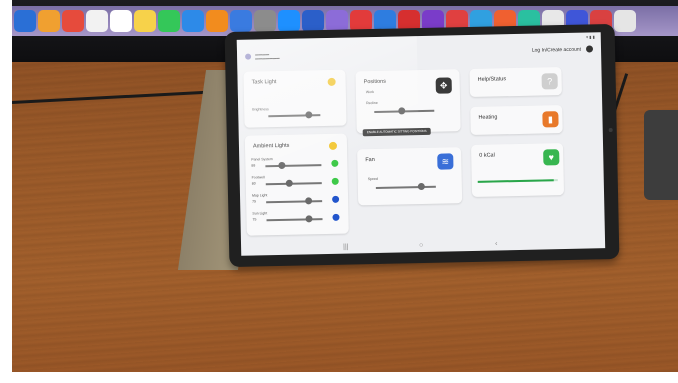 This screenshot has height=383, width=678. What do you see at coordinates (405, 186) in the screenshot?
I see `fan-speed-slider` at bounding box center [405, 186].